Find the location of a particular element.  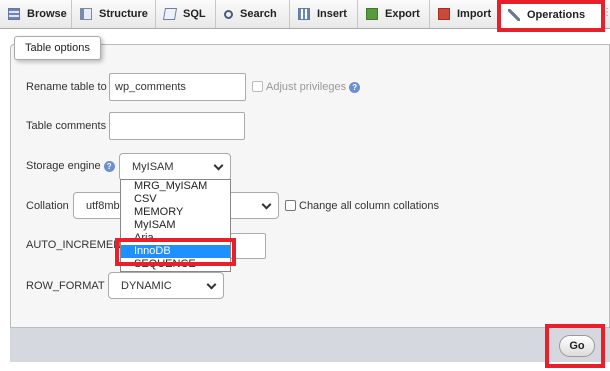

more-tabs-icon: ⋮ is located at coordinates (606, 13).